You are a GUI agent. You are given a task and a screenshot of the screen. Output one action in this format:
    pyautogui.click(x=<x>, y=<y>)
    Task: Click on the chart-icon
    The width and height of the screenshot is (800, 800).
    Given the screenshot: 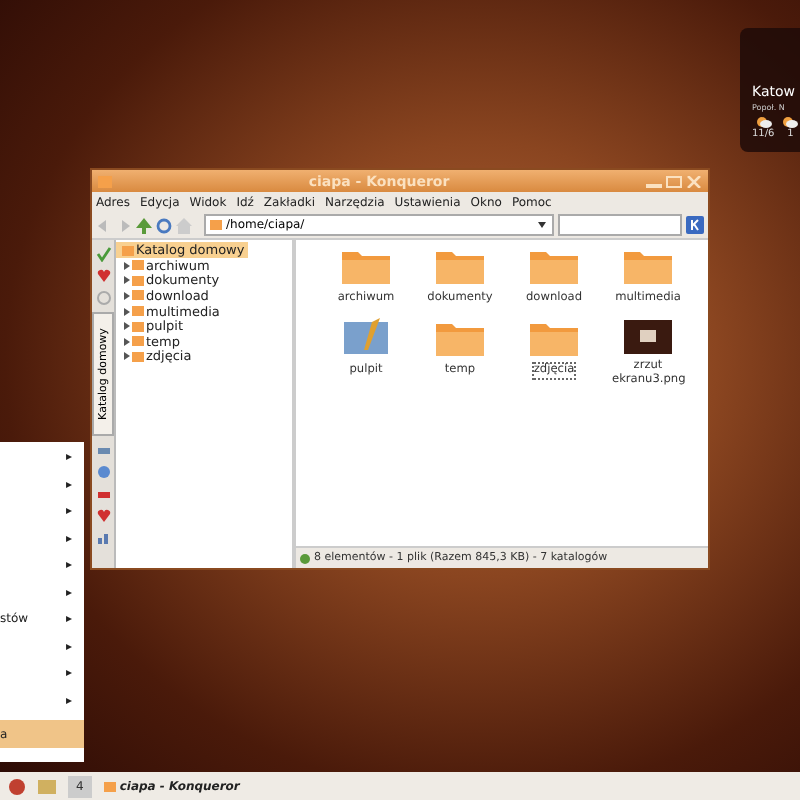 What is the action you would take?
    pyautogui.click(x=103, y=538)
    